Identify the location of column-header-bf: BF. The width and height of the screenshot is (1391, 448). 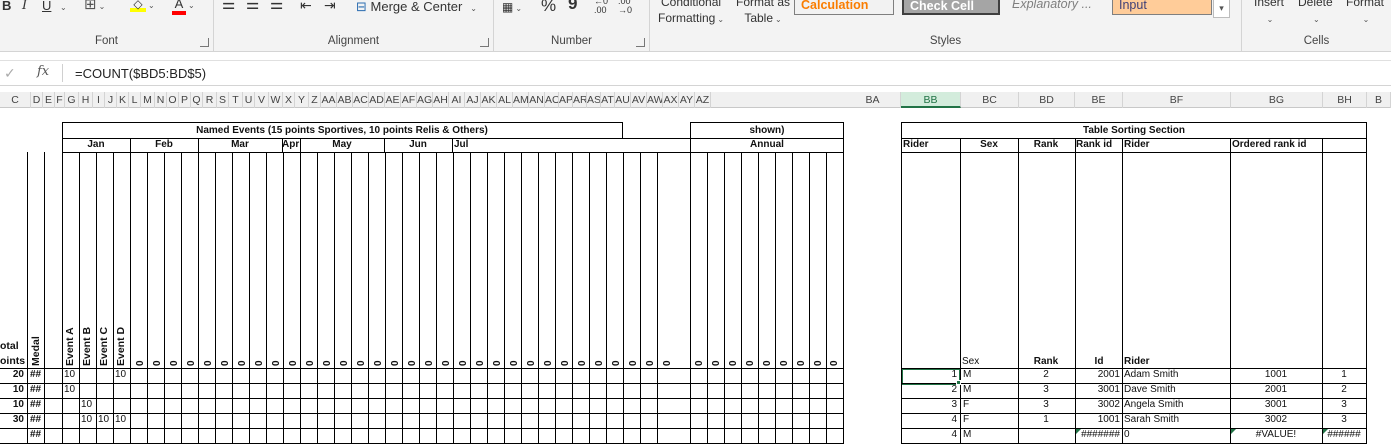
(1177, 100).